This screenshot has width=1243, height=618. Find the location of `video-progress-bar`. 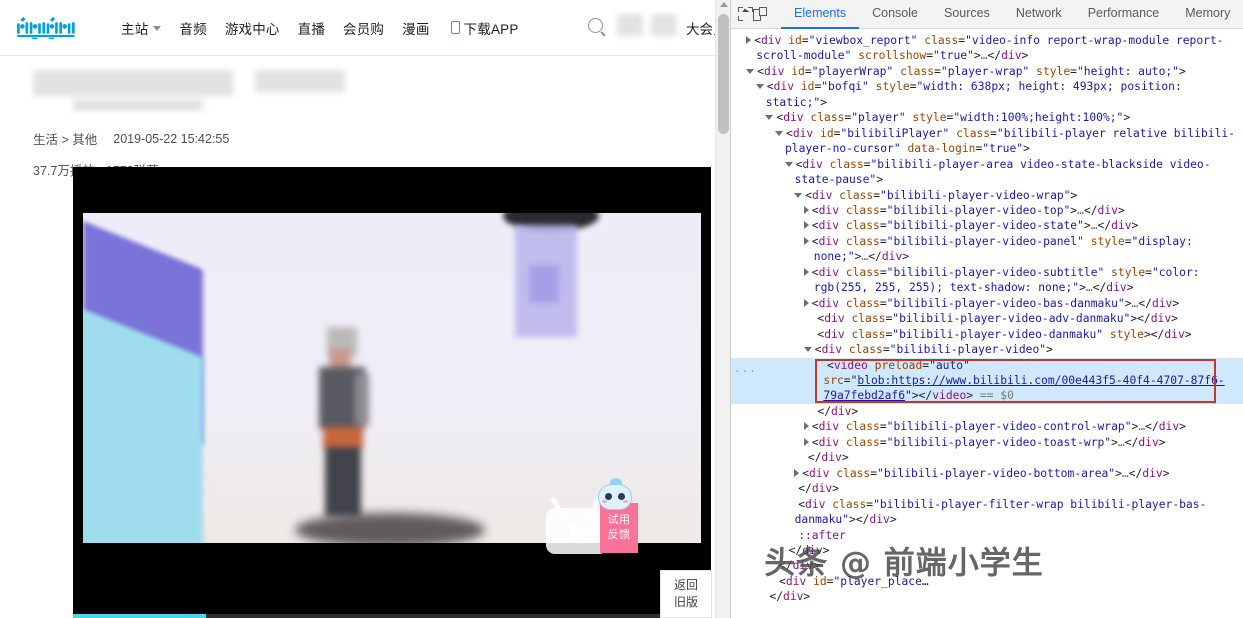

video-progress-bar is located at coordinates (392, 616).